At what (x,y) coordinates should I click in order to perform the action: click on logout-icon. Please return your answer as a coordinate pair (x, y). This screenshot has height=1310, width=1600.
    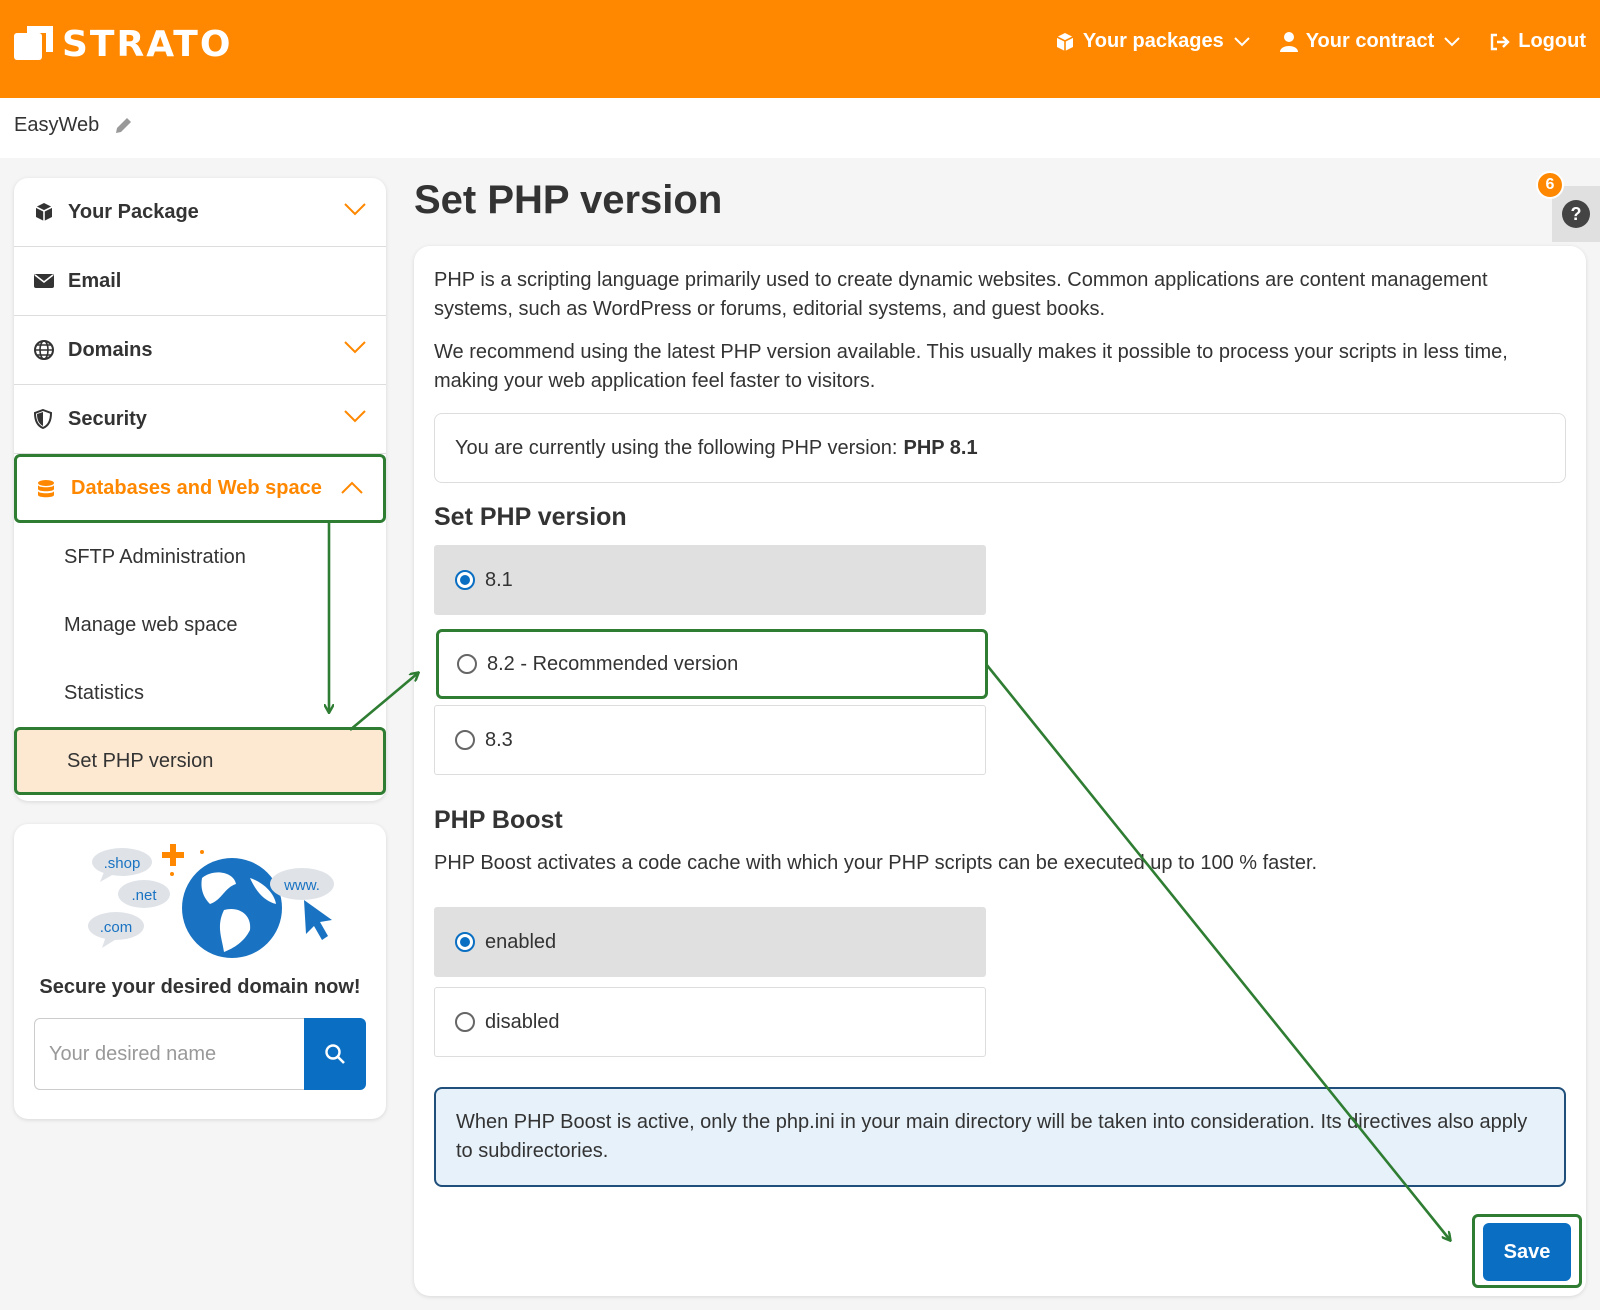
    Looking at the image, I should click on (1500, 41).